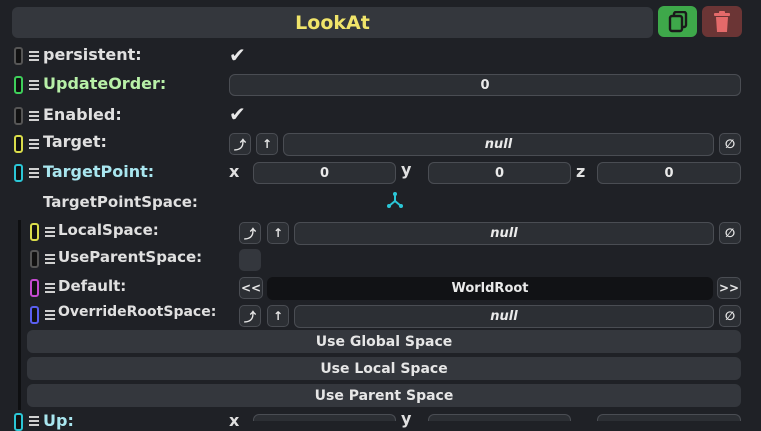  What do you see at coordinates (504, 316) in the screenshot?
I see `override-root-space-ref-field: null` at bounding box center [504, 316].